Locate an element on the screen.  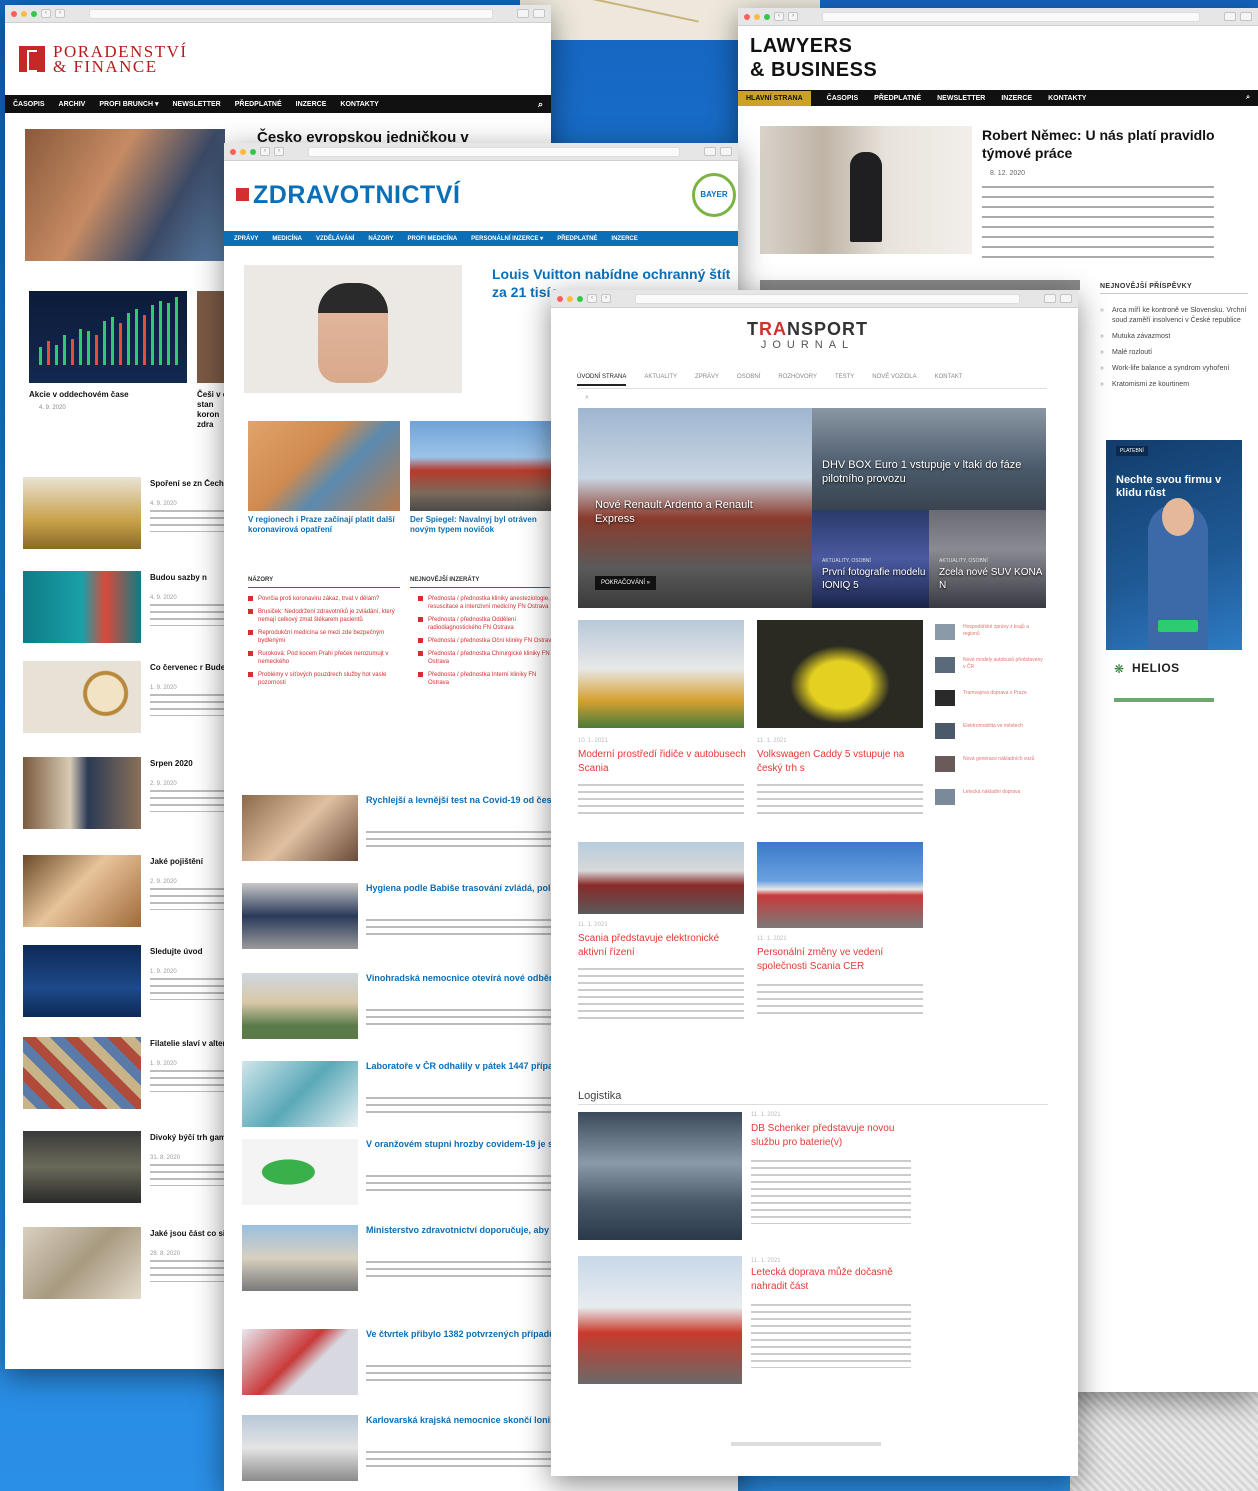
continue-button: POKRAČOVÁNÍ » is located at coordinates (626, 583).